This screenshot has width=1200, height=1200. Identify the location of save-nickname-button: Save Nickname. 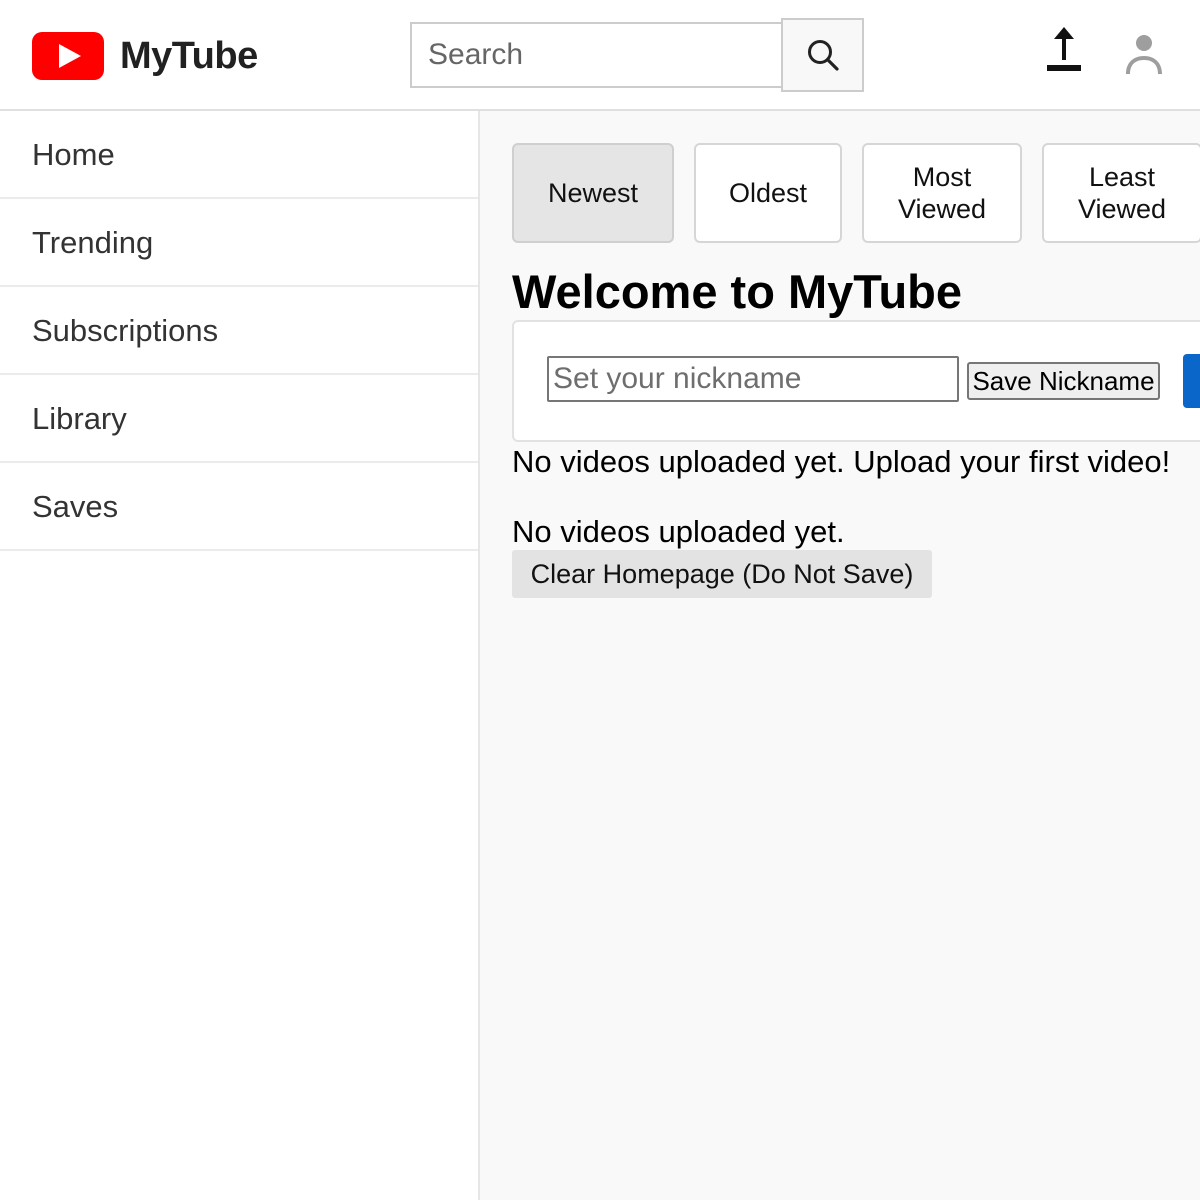
(1063, 381).